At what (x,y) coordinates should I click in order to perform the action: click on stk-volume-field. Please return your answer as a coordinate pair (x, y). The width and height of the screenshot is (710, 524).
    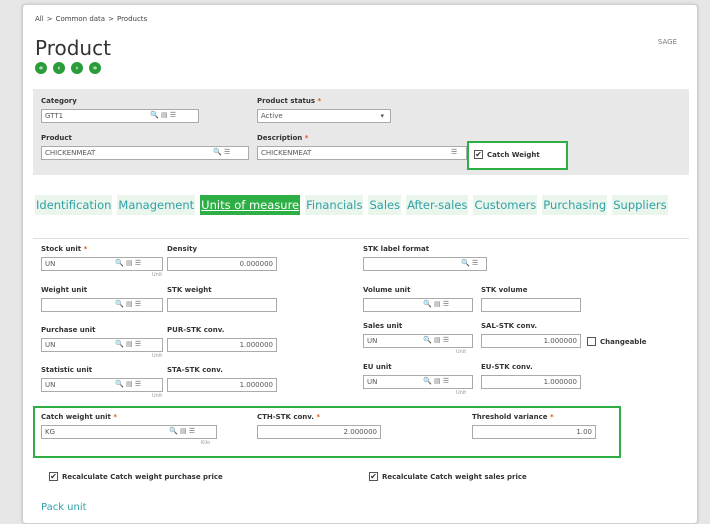
    Looking at the image, I should click on (531, 305).